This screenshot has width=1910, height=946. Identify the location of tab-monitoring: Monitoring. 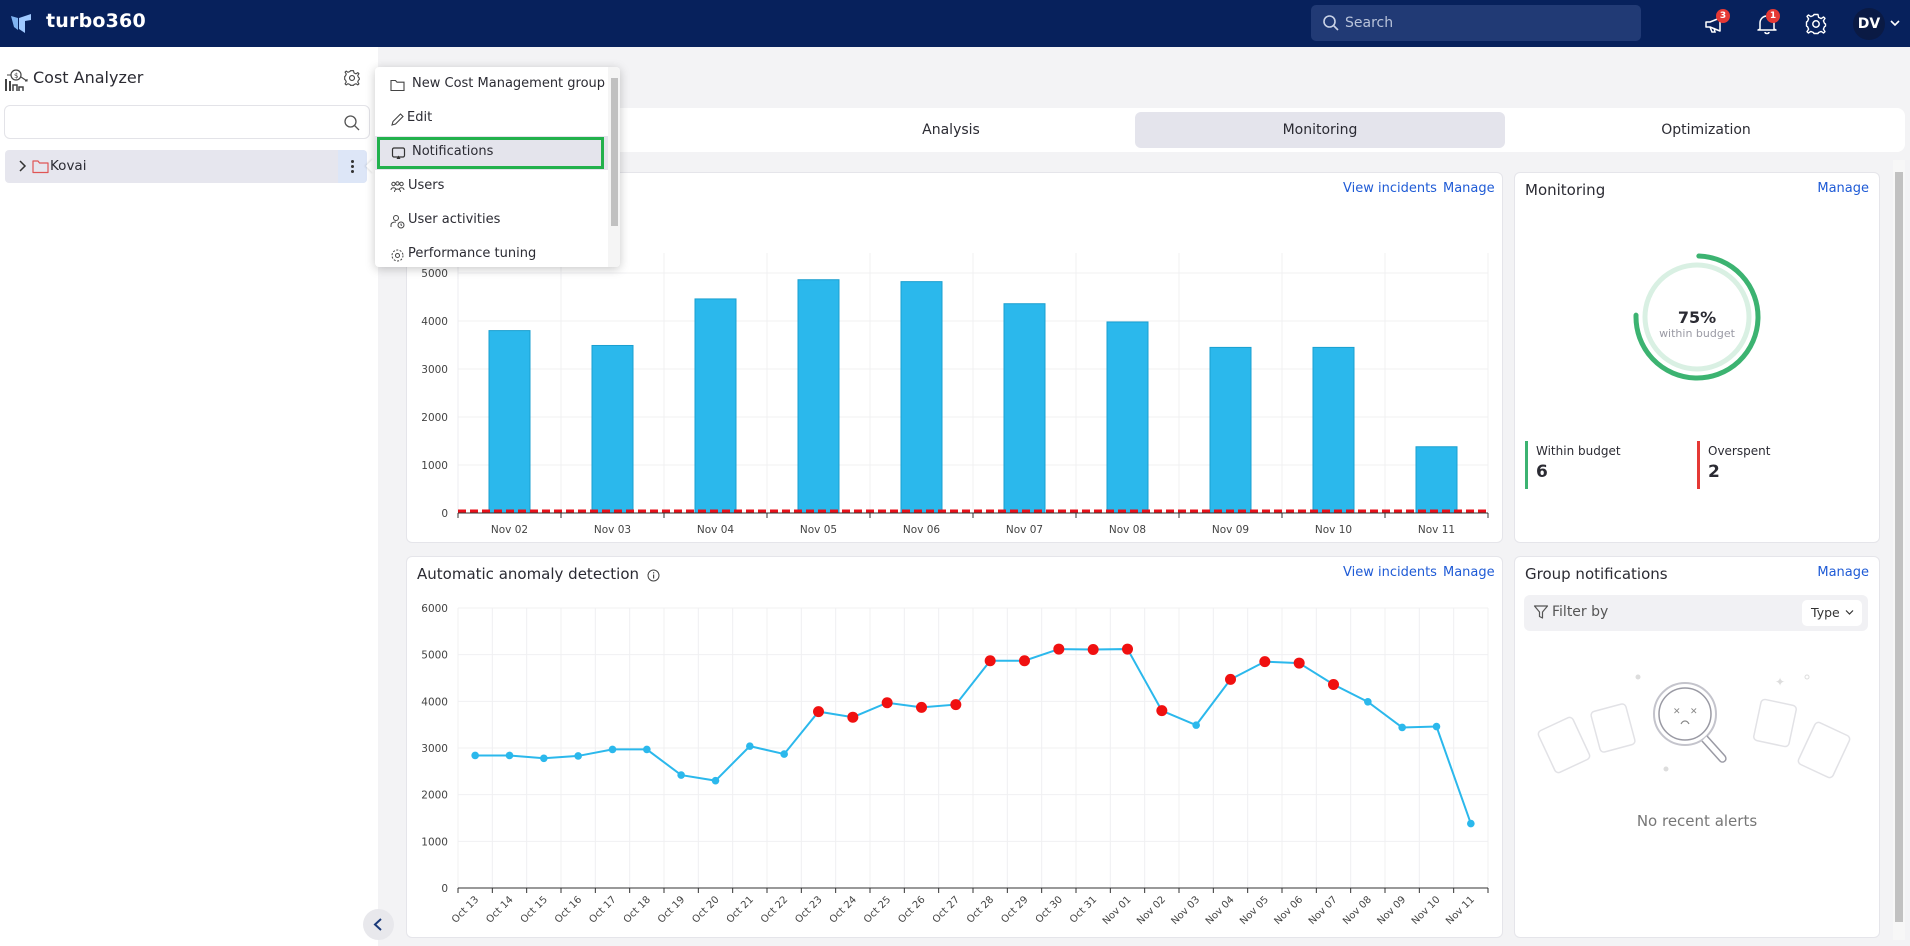
(1320, 130).